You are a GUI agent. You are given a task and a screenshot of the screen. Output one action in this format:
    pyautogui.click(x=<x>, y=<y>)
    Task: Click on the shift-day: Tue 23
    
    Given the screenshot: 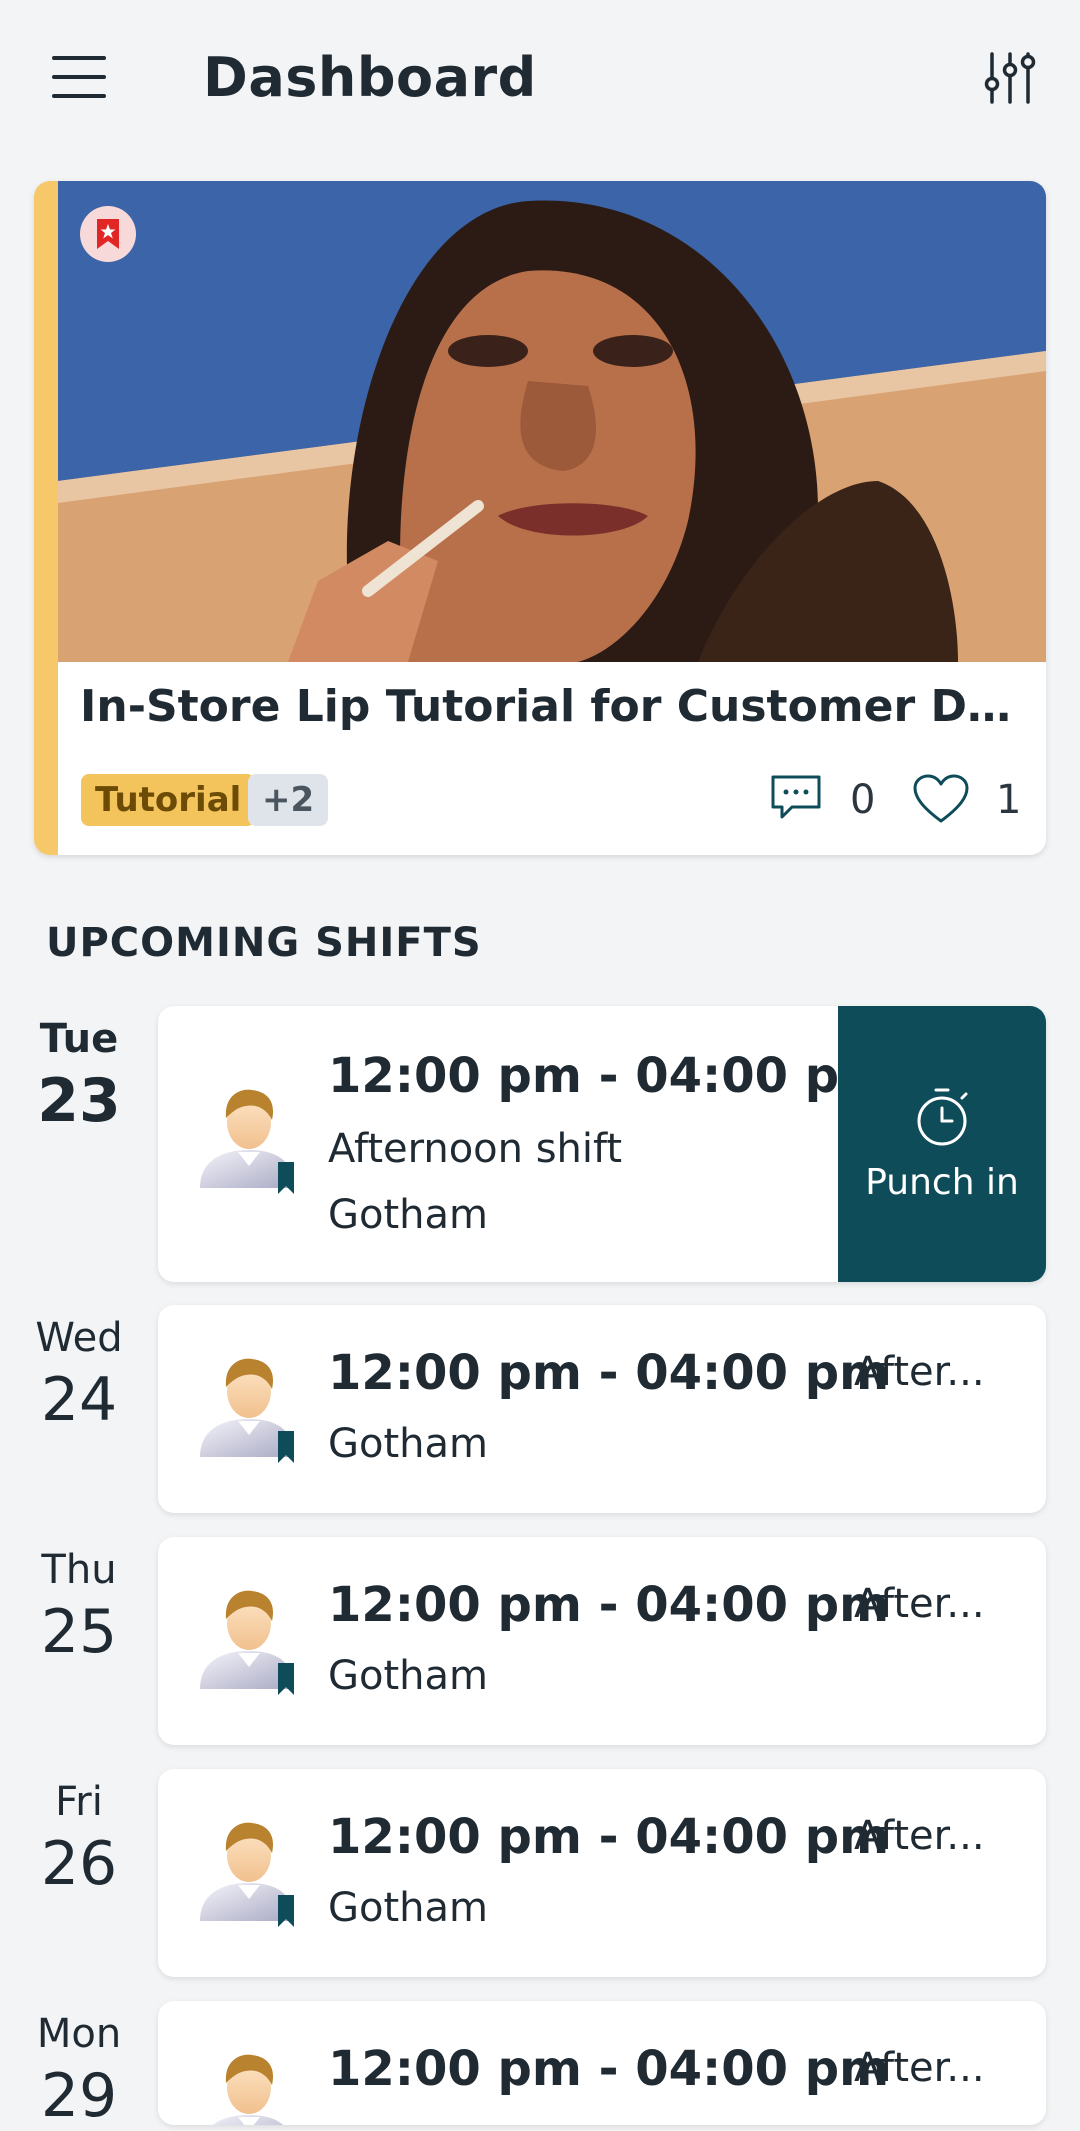 What is the action you would take?
    pyautogui.click(x=79, y=1076)
    